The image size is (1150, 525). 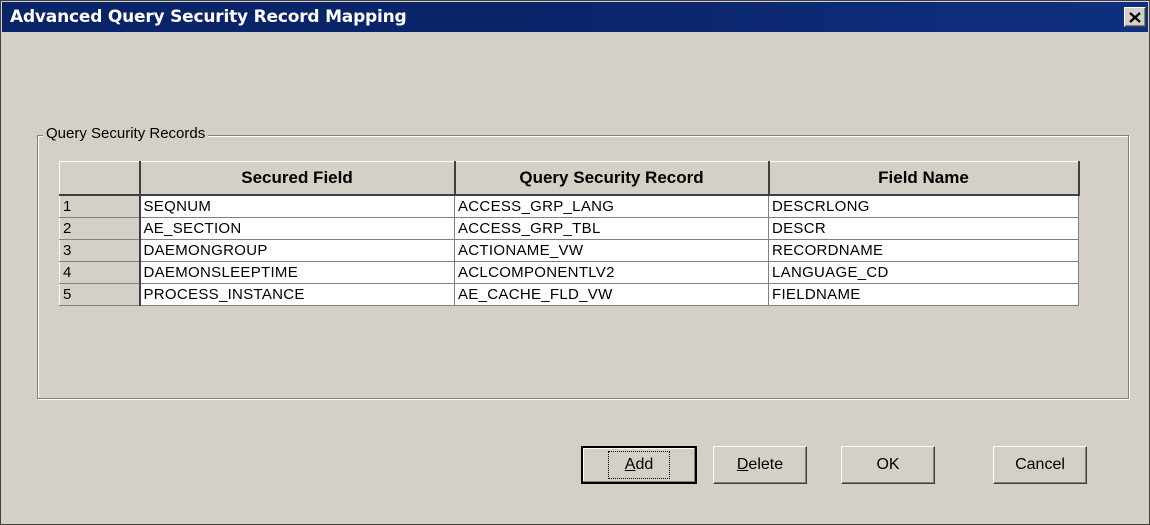 I want to click on row-number: 1, so click(x=100, y=206).